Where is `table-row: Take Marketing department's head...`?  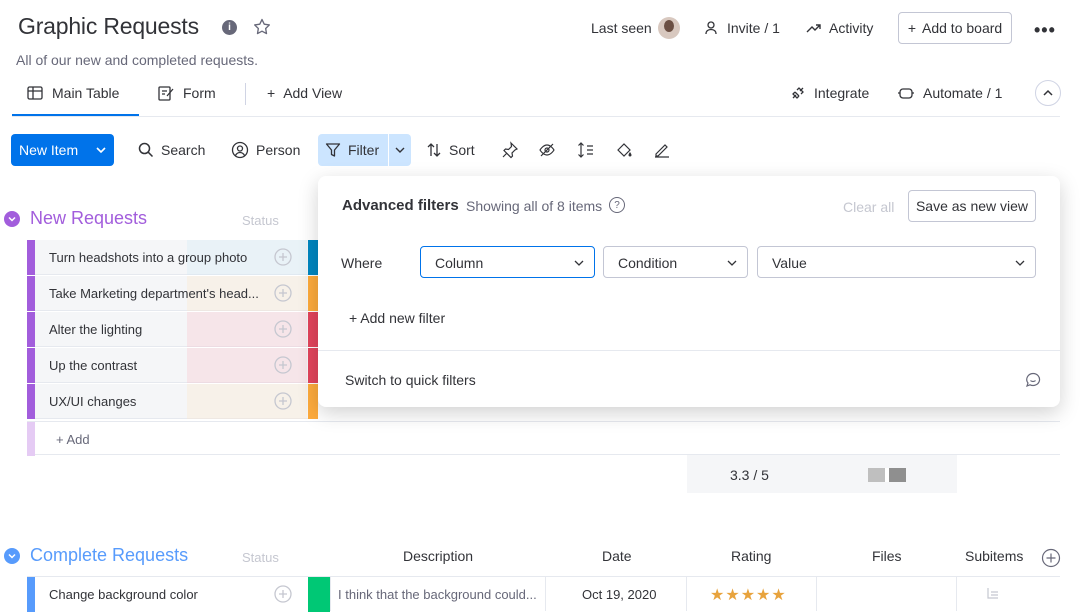 table-row: Take Marketing department's head... is located at coordinates (167, 293).